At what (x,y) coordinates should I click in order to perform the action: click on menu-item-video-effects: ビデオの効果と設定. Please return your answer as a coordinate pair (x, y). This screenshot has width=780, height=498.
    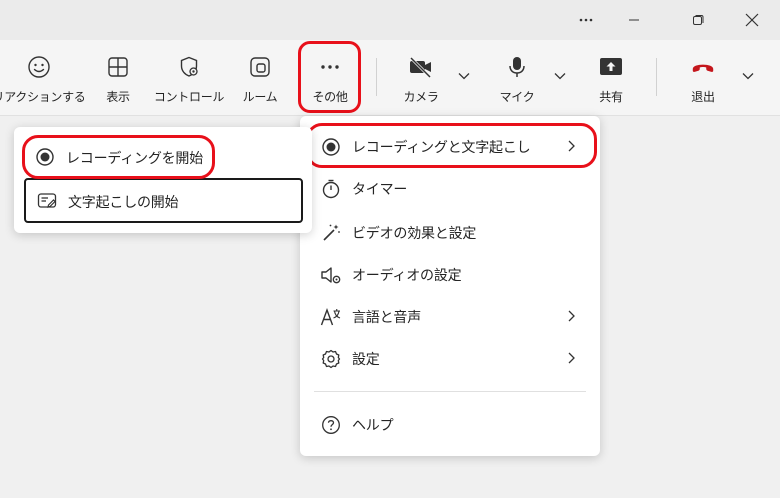
    Looking at the image, I should click on (450, 232).